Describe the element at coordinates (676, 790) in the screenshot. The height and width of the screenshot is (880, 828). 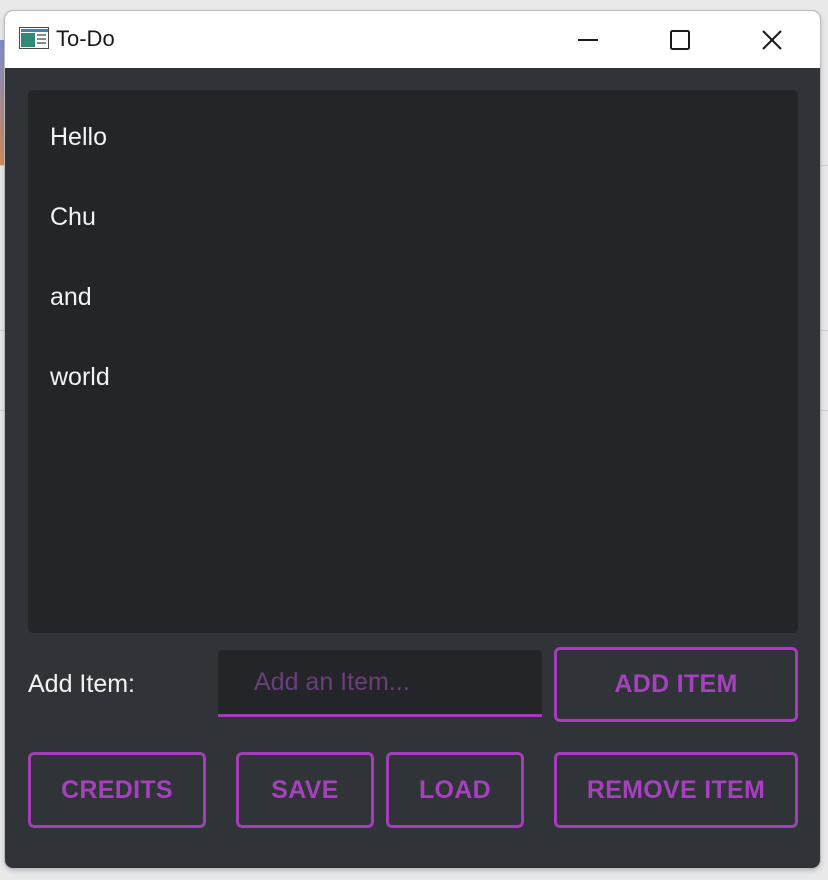
I see `remove-item-button: REMOVE ITEM` at that location.